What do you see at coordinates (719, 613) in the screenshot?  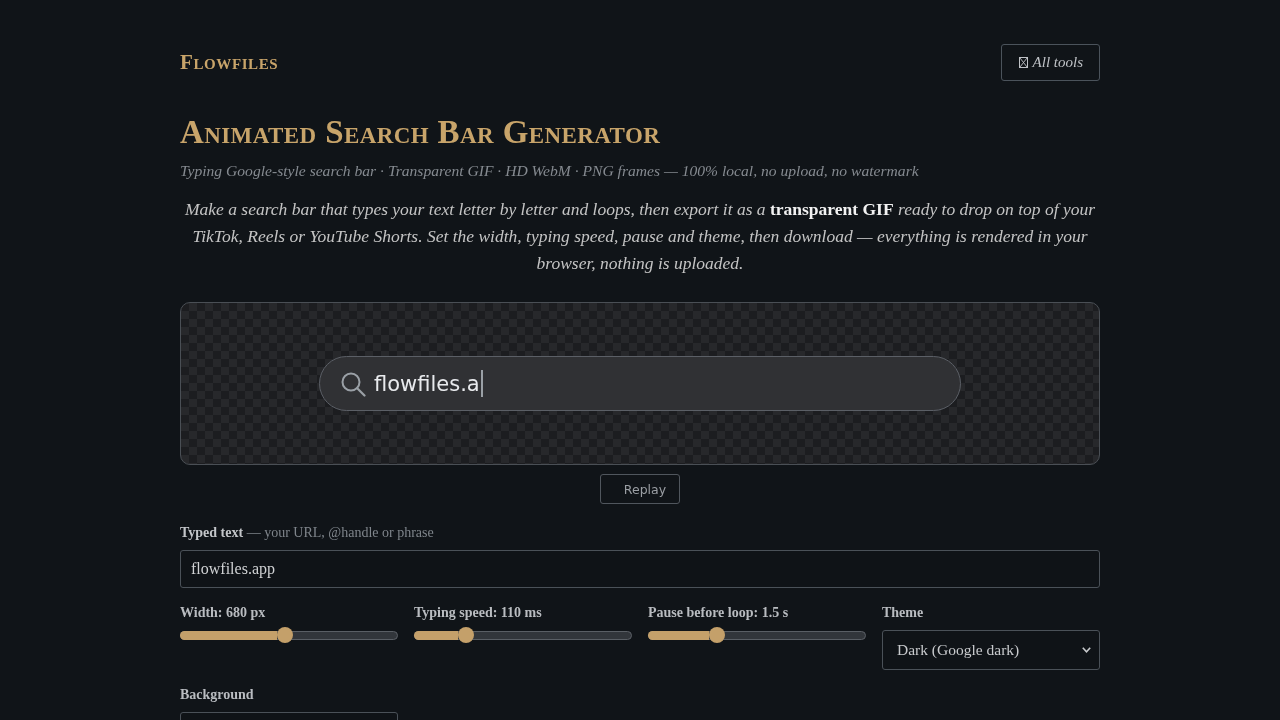 I see `setting-label: Pause before loop: 1.5 s` at bounding box center [719, 613].